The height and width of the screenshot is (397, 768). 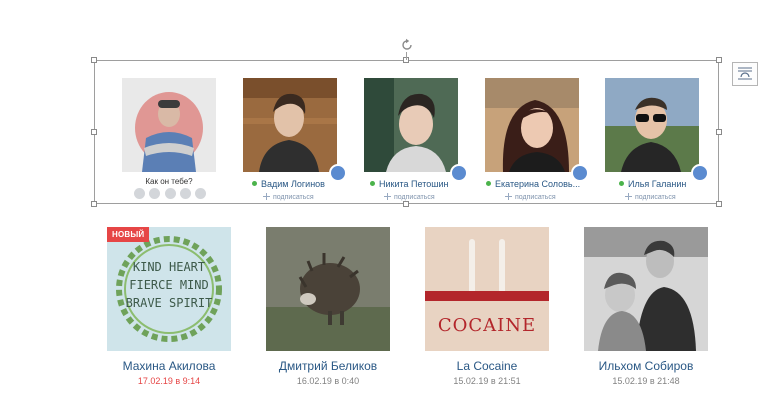 I want to click on person-name: Илья Галанин, so click(x=652, y=184).